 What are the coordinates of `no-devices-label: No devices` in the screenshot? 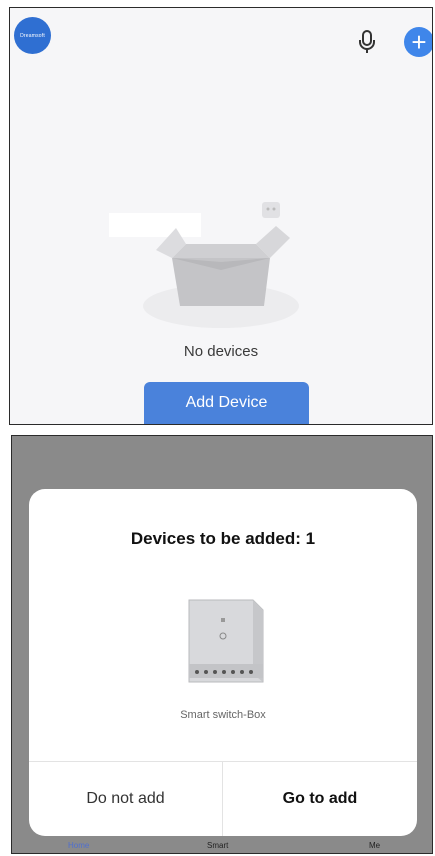 It's located at (221, 351).